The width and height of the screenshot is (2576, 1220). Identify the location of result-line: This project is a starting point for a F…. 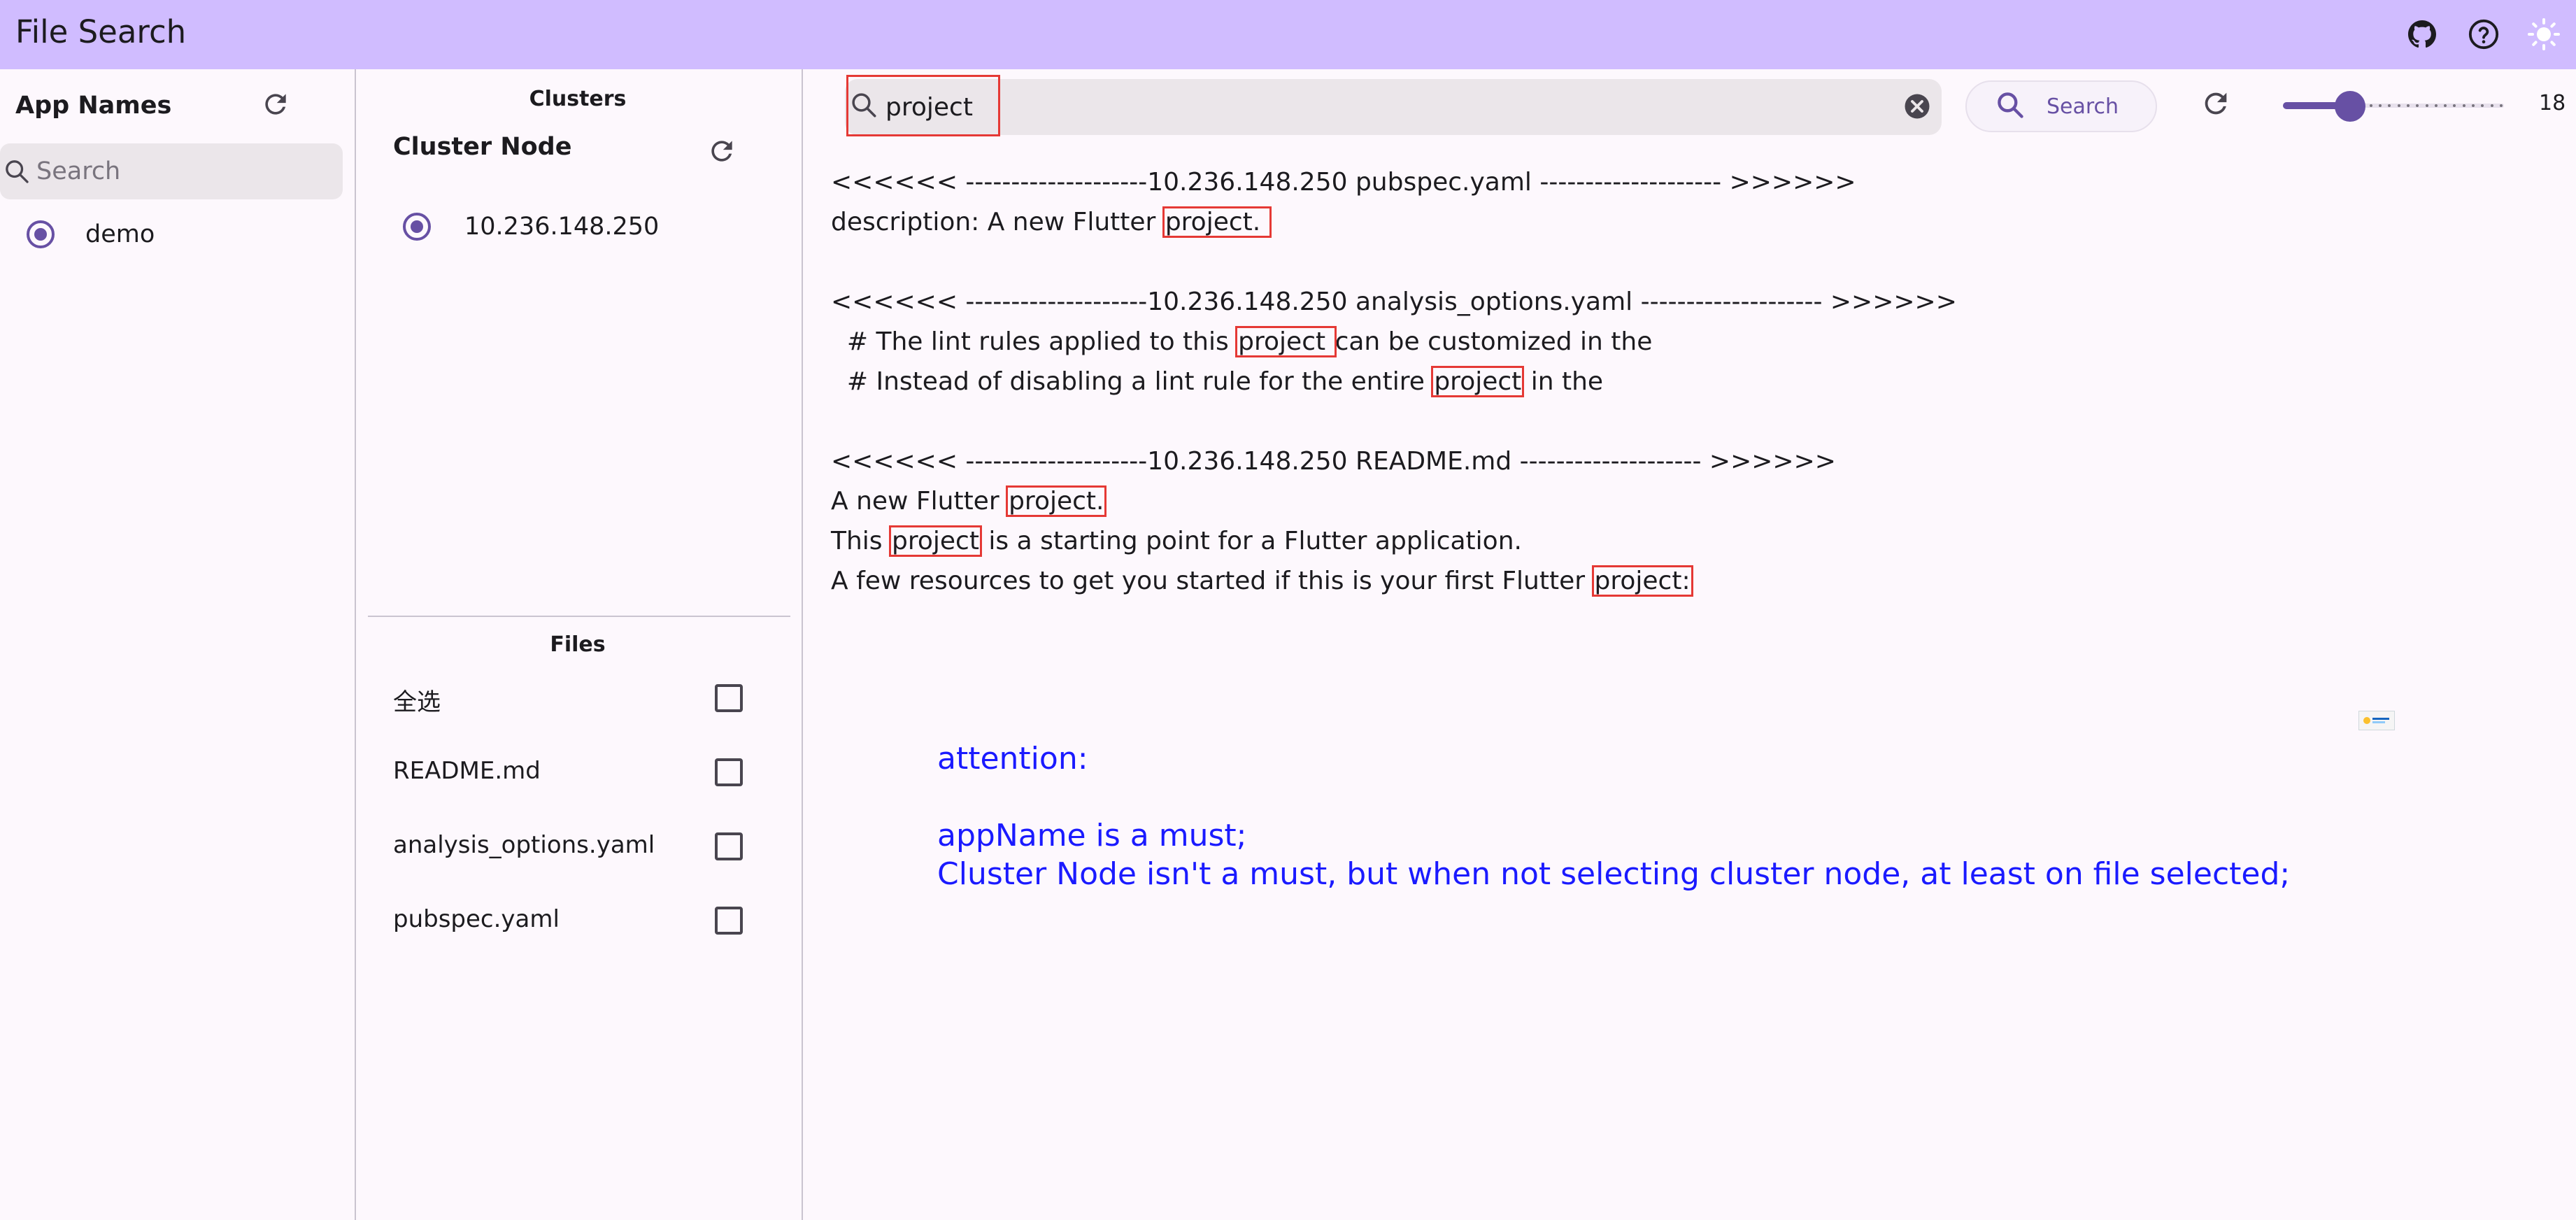
(1394, 541).